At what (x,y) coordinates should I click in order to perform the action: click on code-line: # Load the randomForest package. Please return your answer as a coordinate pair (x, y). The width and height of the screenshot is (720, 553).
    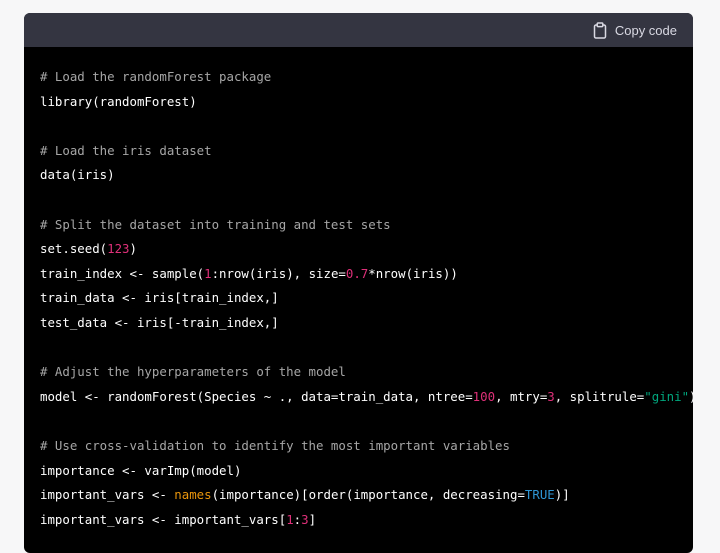
    Looking at the image, I should click on (358, 77).